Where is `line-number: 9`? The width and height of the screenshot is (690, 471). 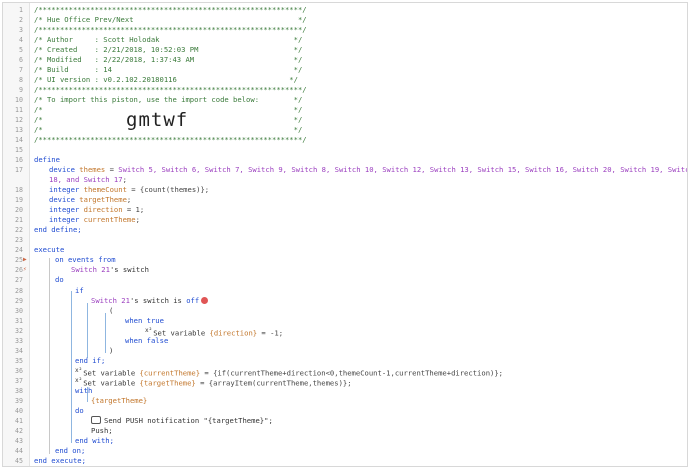 line-number: 9 is located at coordinates (21, 90).